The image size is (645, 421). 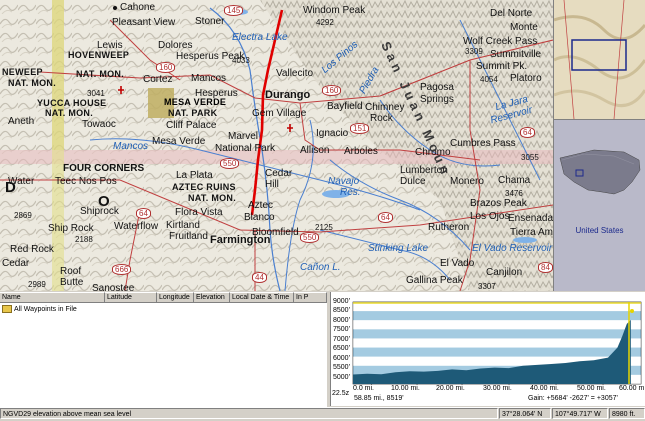 What do you see at coordinates (361, 151) in the screenshot?
I see `label-arboles: Arboles` at bounding box center [361, 151].